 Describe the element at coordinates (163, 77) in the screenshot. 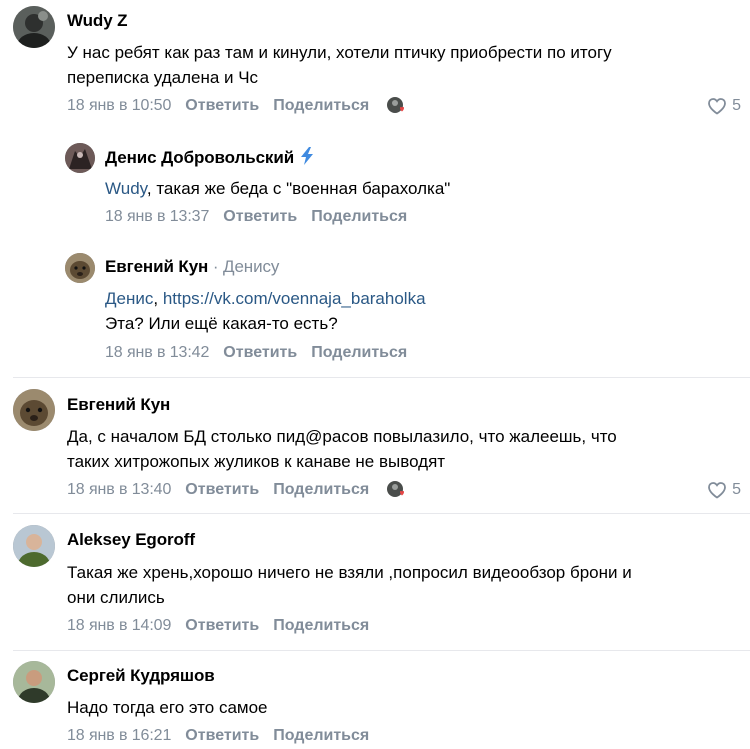

I see `comment-text-line: переписка удалена и Чс` at that location.